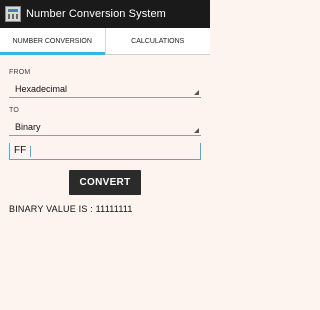  What do you see at coordinates (20, 150) in the screenshot?
I see `number-input-value: FF` at bounding box center [20, 150].